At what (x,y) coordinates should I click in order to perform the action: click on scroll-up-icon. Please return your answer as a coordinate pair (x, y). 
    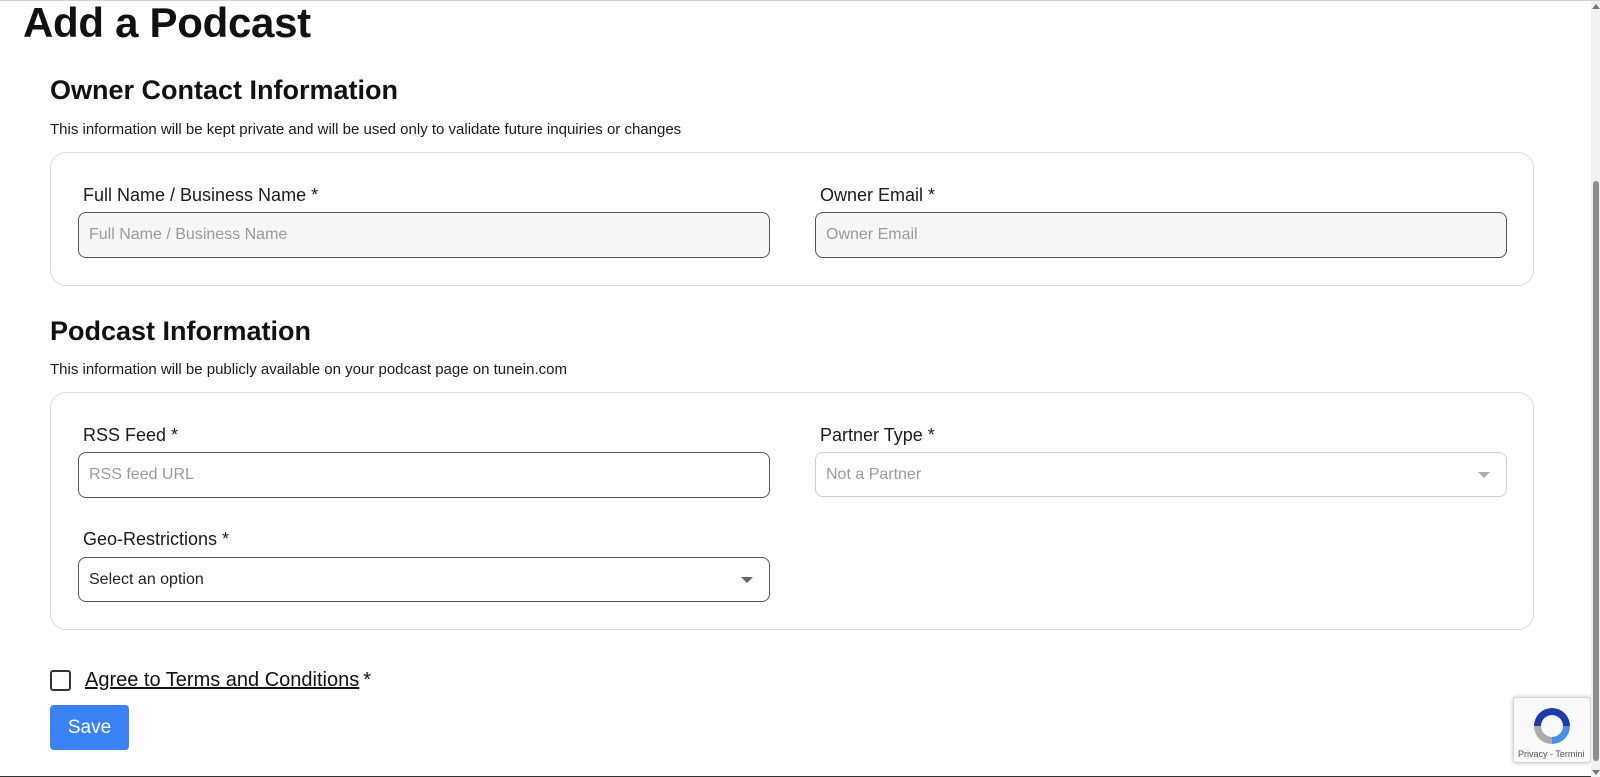
    Looking at the image, I should click on (1596, 6).